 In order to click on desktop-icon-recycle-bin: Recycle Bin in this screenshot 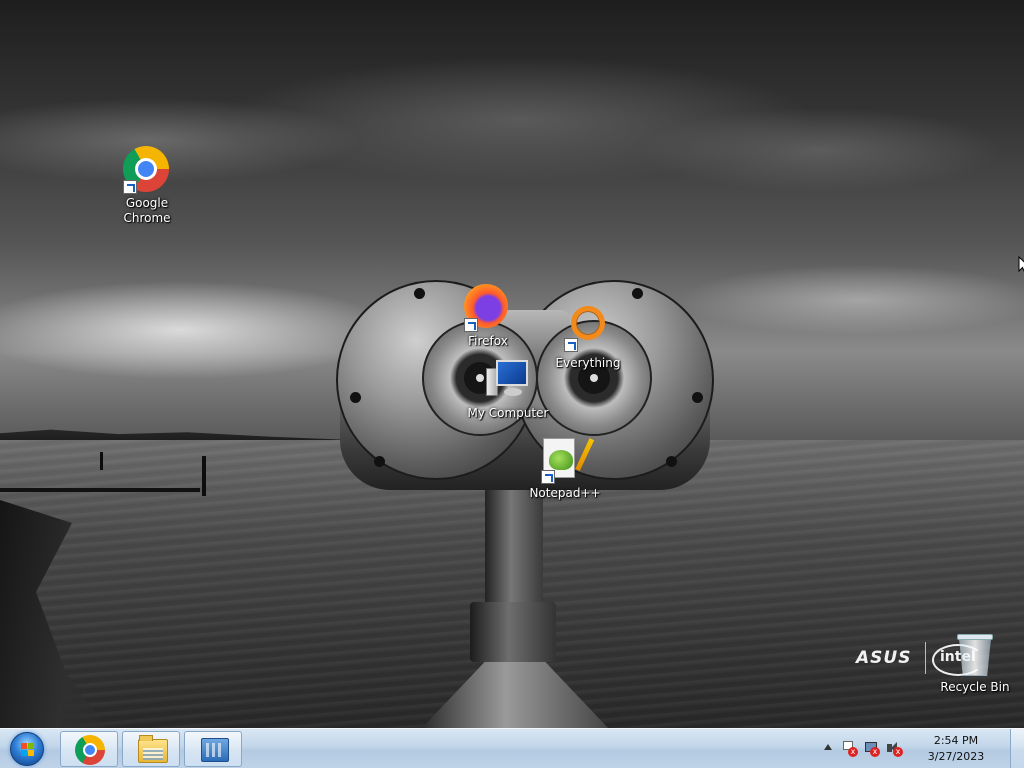, I will do `click(975, 662)`.